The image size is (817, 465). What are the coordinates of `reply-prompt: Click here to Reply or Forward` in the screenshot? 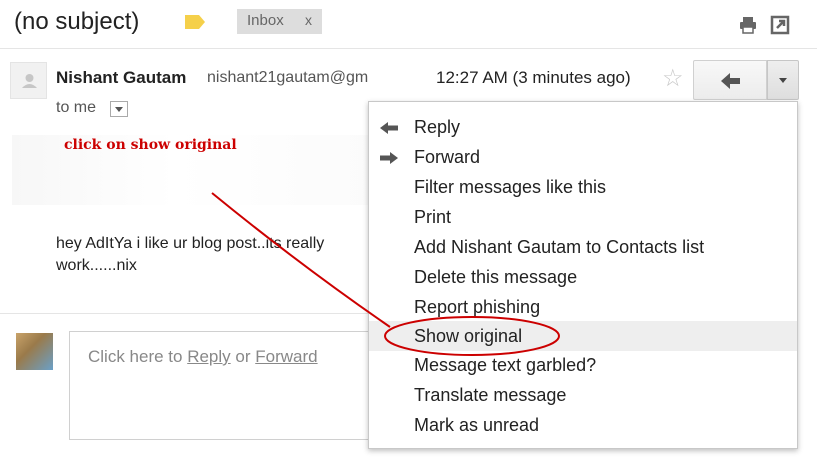 It's located at (203, 357).